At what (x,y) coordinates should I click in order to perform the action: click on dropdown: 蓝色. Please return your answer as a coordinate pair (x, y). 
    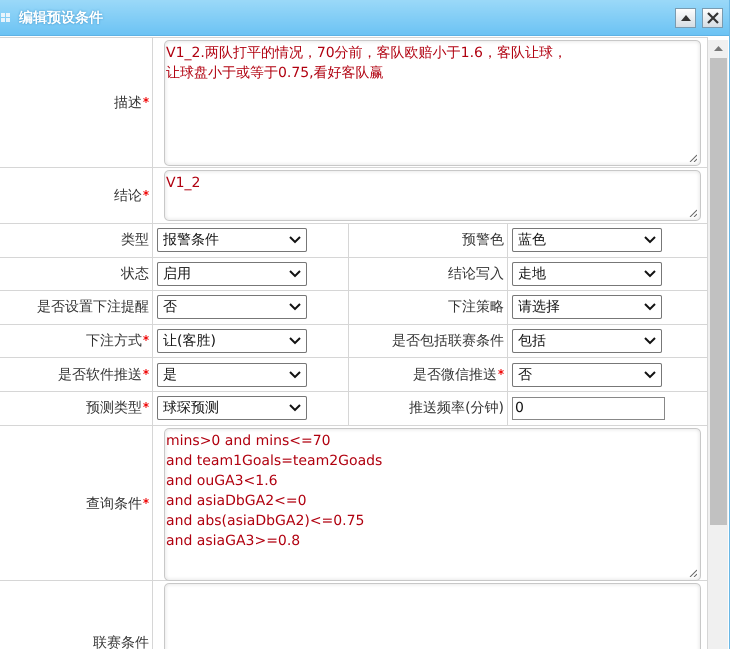
    Looking at the image, I should click on (587, 240).